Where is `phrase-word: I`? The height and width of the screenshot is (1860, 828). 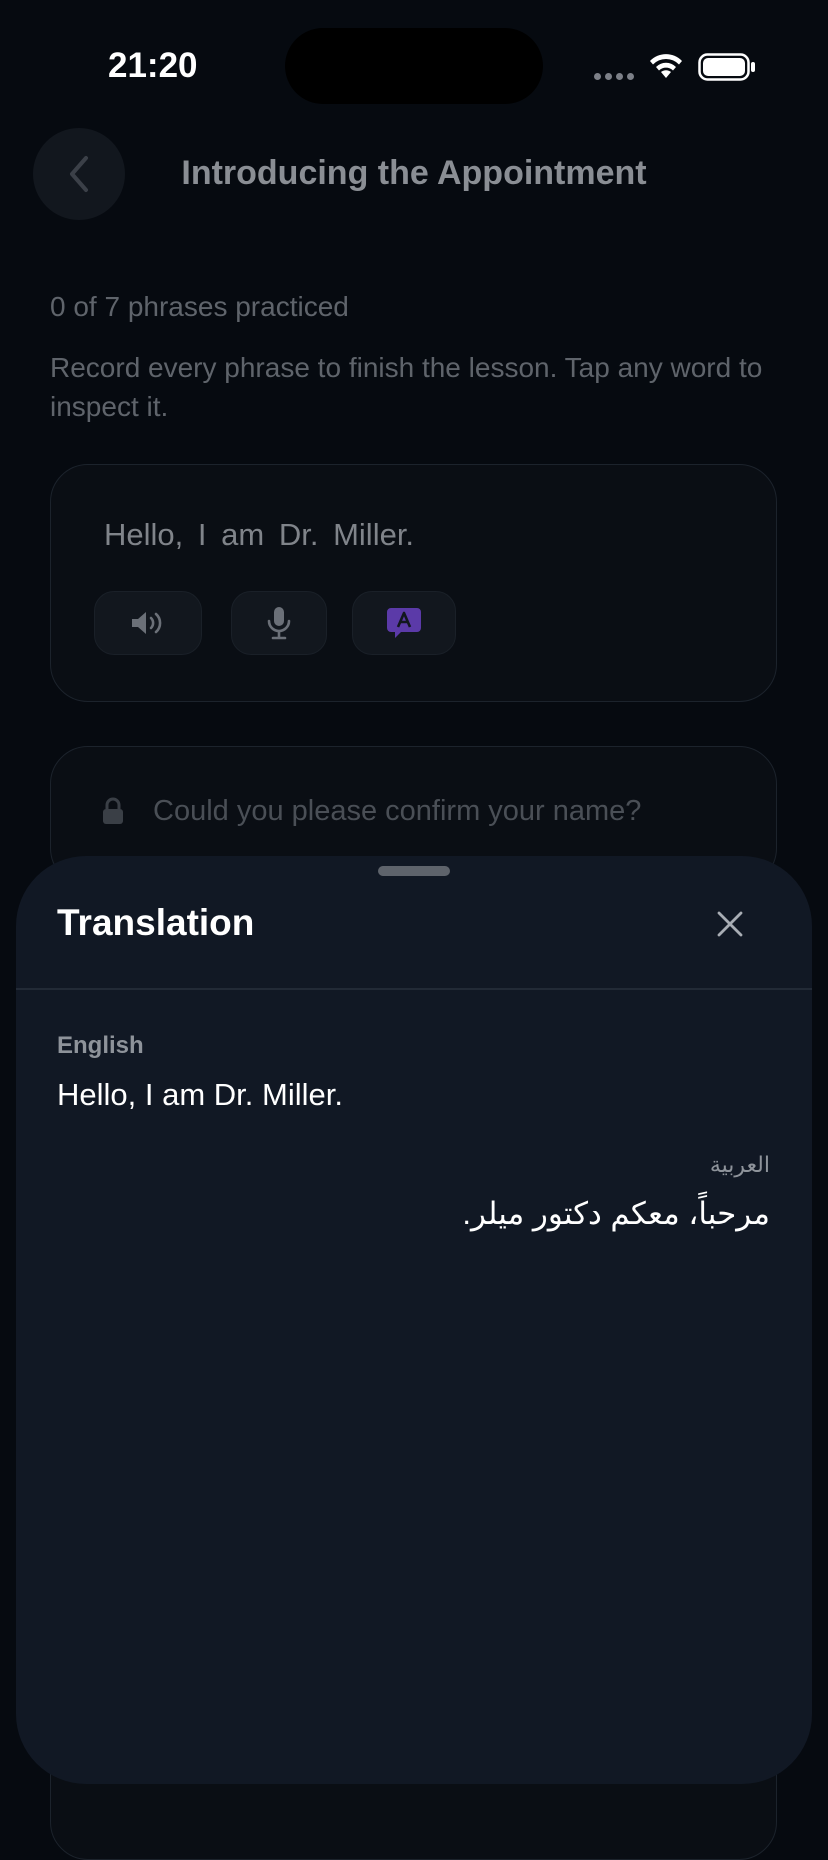 phrase-word: I is located at coordinates (202, 534).